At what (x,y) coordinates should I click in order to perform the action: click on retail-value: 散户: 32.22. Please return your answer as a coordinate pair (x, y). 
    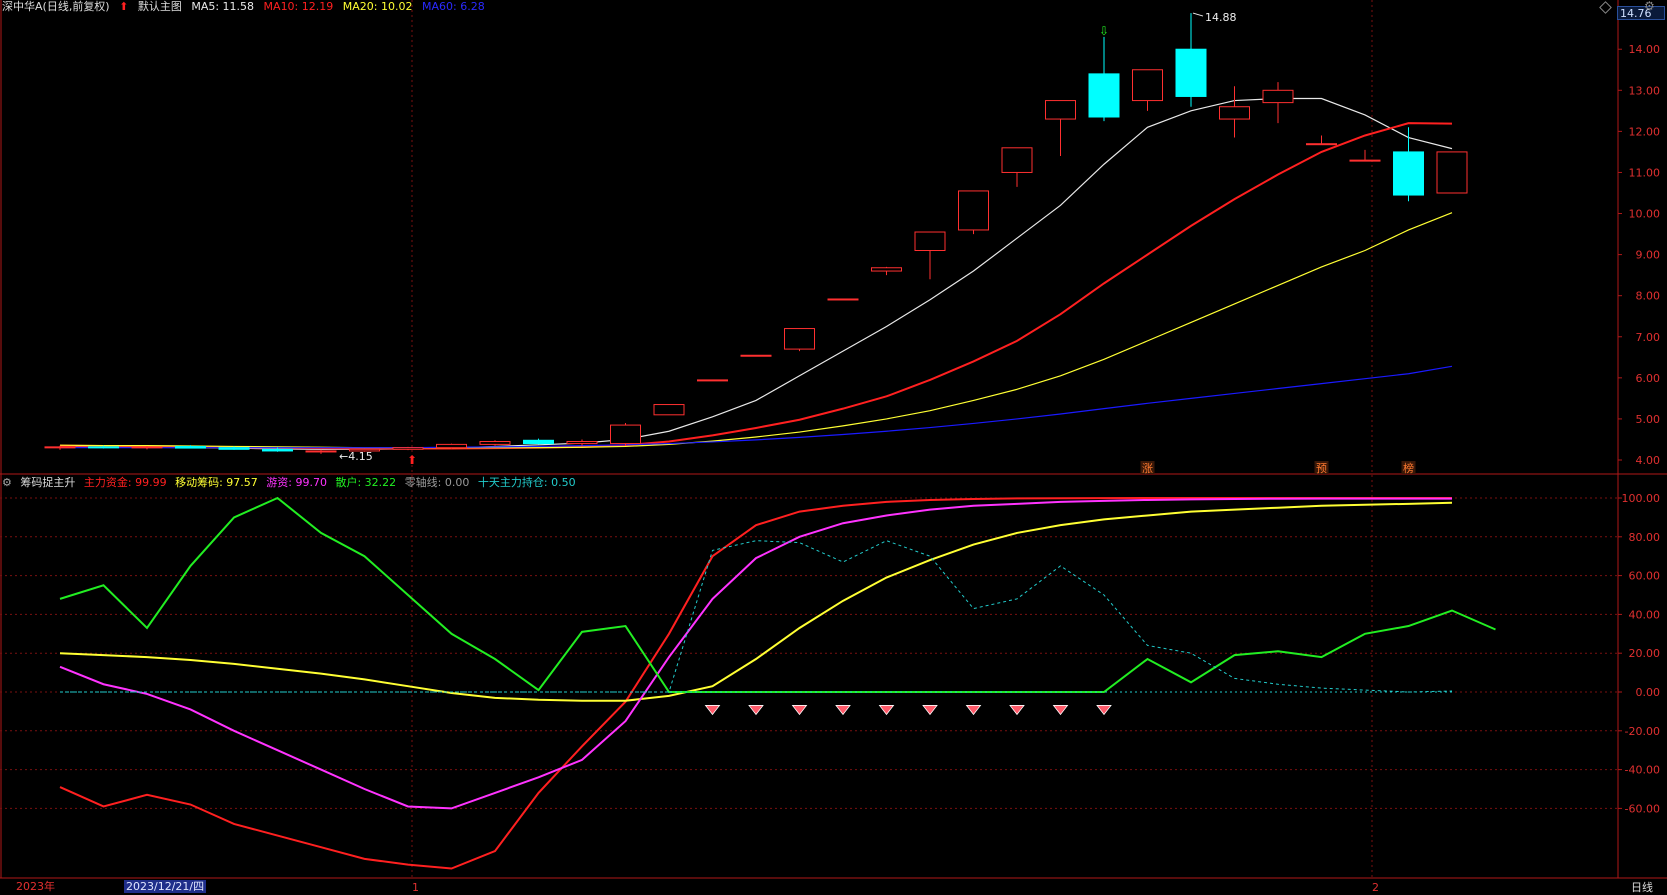
    Looking at the image, I should click on (366, 482).